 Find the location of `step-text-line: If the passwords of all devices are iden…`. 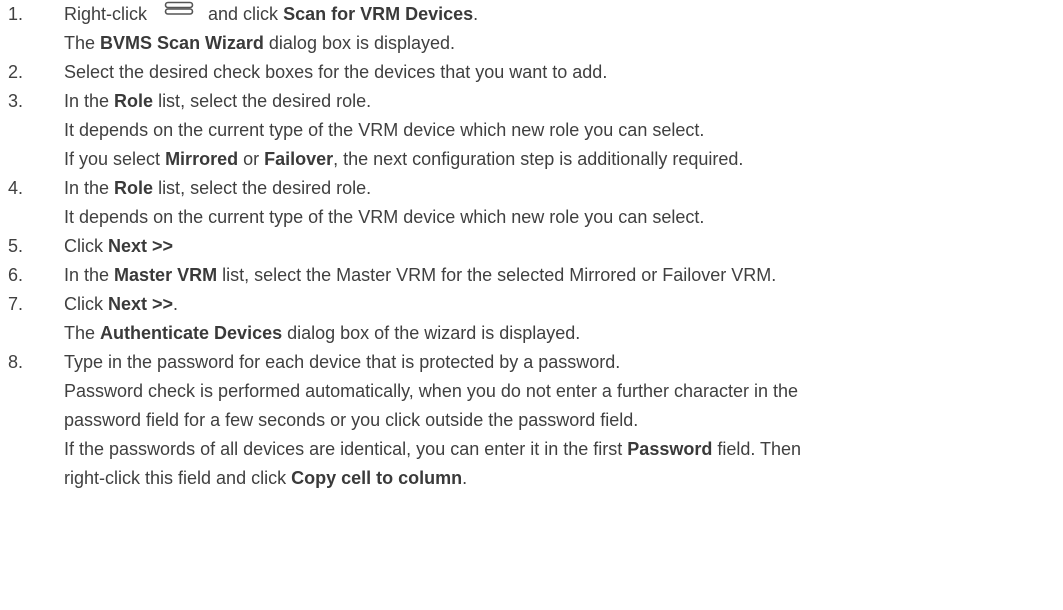

step-text-line: If the passwords of all devices are iden… is located at coordinates (563, 449).